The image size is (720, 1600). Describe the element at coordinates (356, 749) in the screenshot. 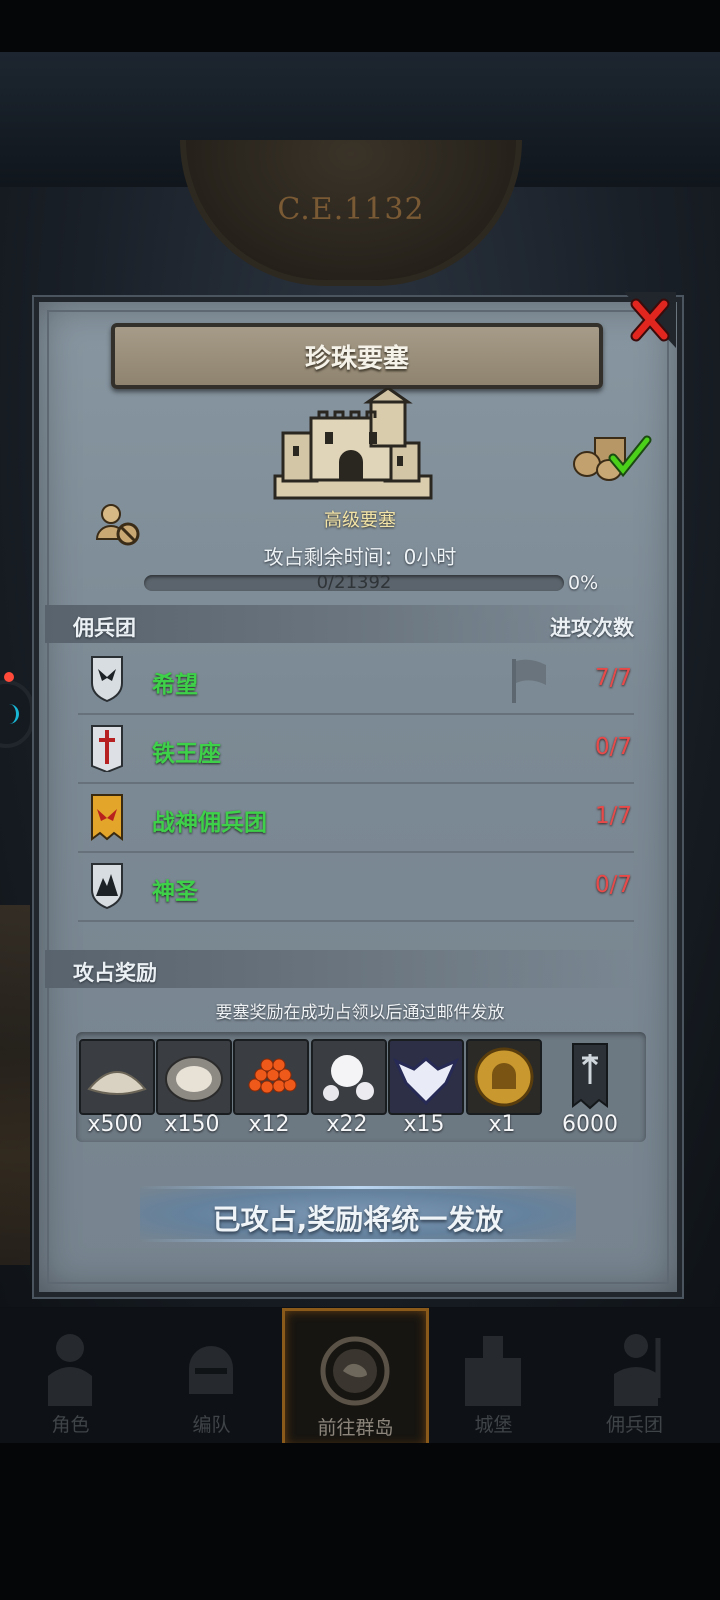

I see `mercenary-row: 铁王座 0/7` at that location.